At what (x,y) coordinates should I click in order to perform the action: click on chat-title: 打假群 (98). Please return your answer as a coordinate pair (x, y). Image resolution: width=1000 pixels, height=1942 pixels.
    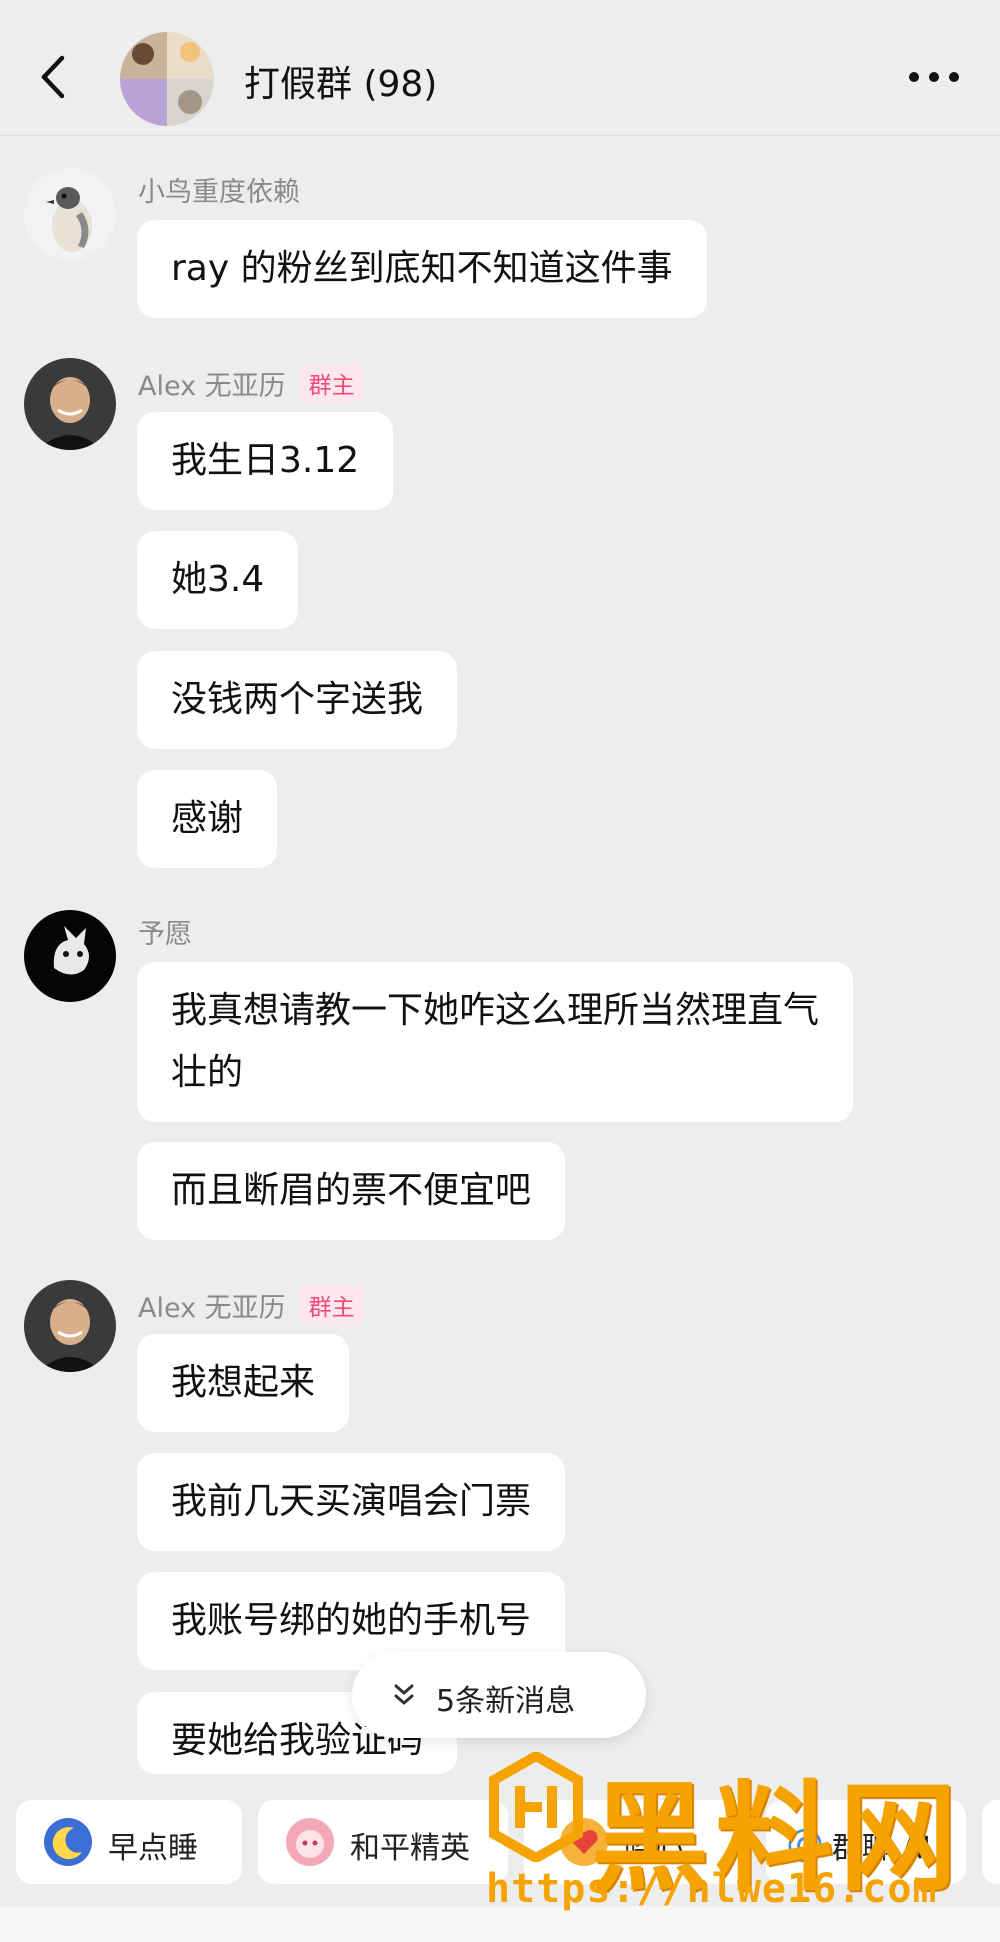
    Looking at the image, I should click on (341, 84).